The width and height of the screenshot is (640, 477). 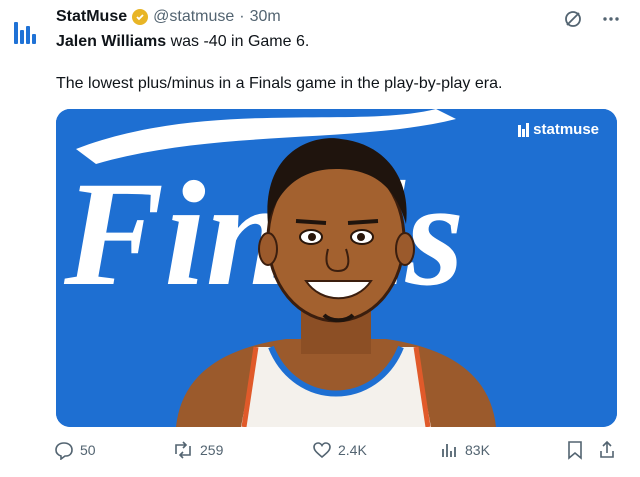 What do you see at coordinates (197, 450) in the screenshot?
I see `repost-button: 259` at bounding box center [197, 450].